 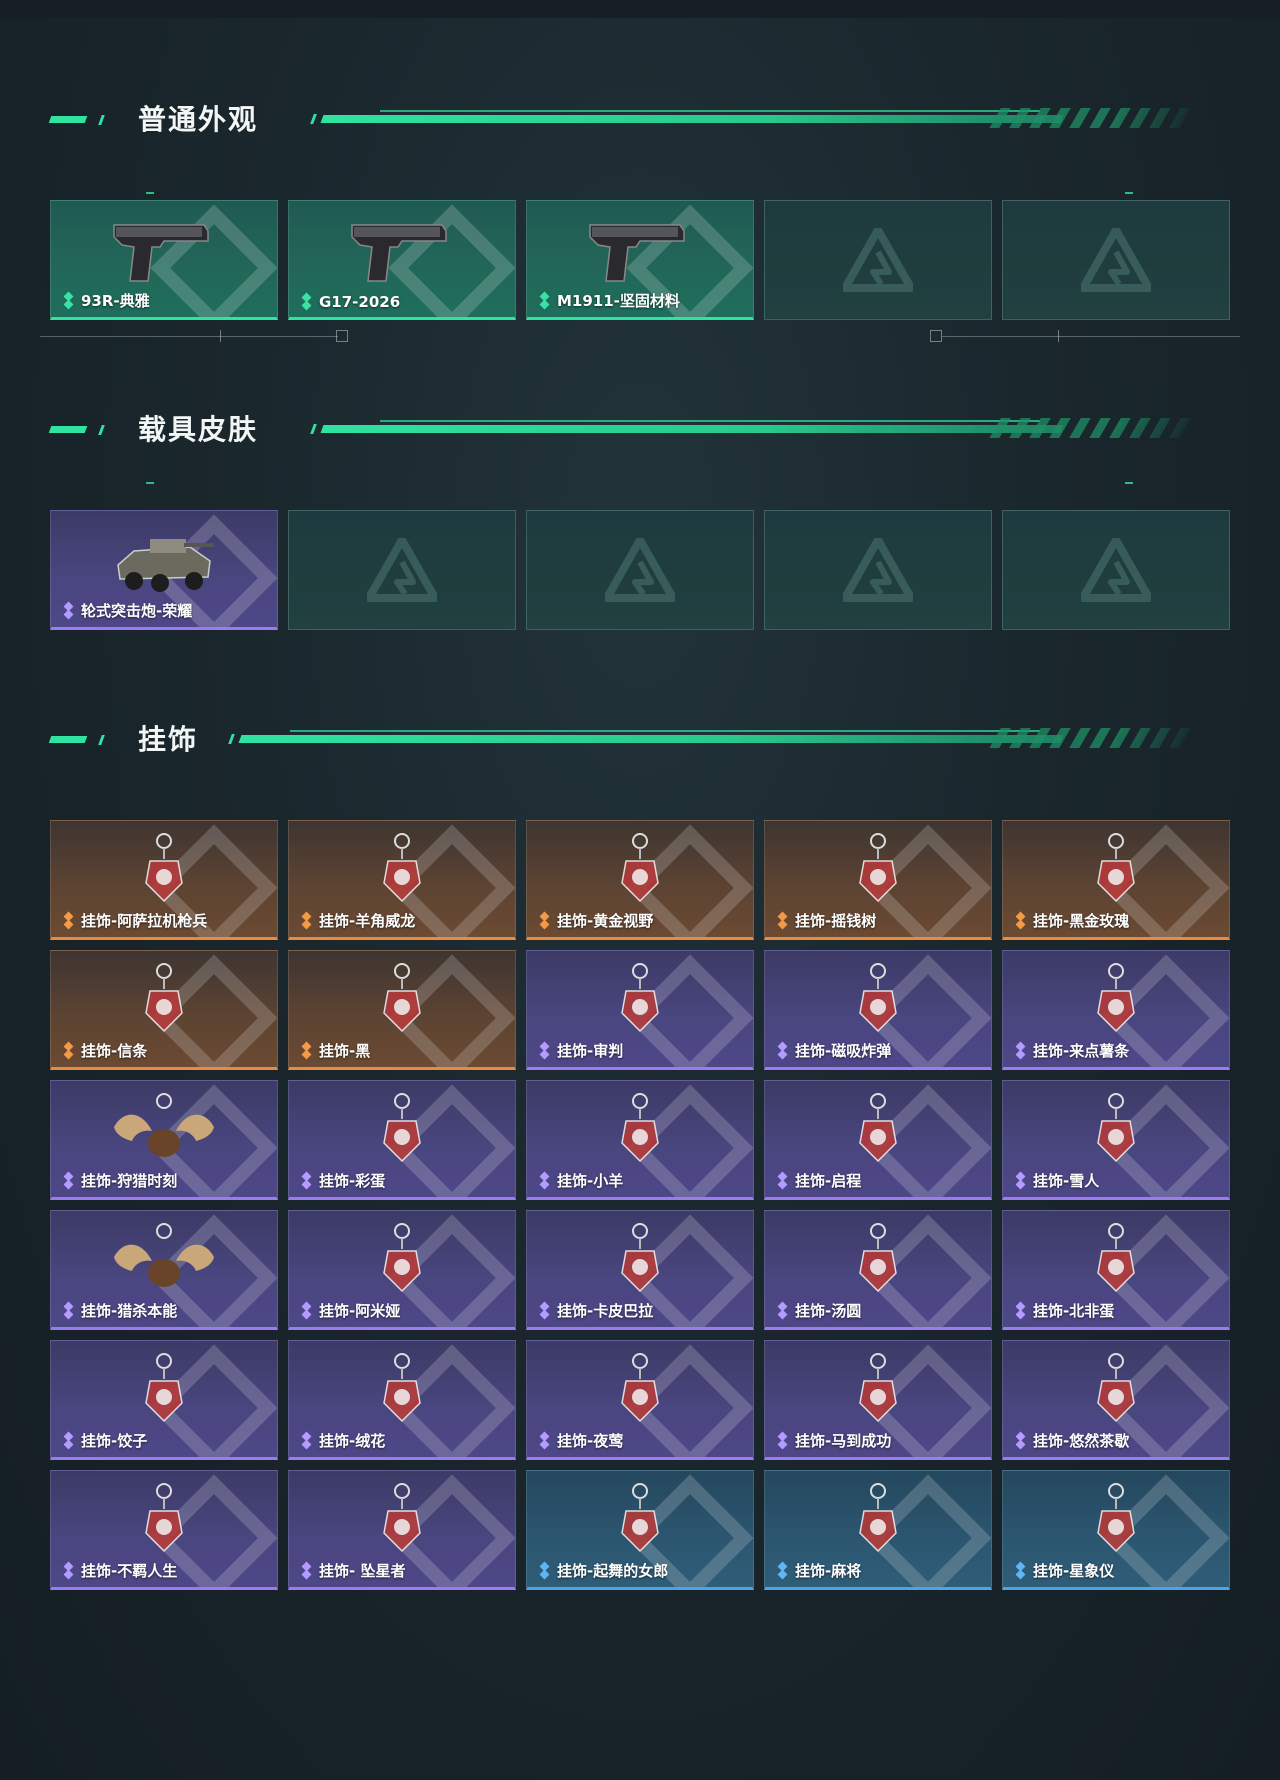 What do you see at coordinates (129, 1311) in the screenshot?
I see `item-name: 挂饰-猎杀本能` at bounding box center [129, 1311].